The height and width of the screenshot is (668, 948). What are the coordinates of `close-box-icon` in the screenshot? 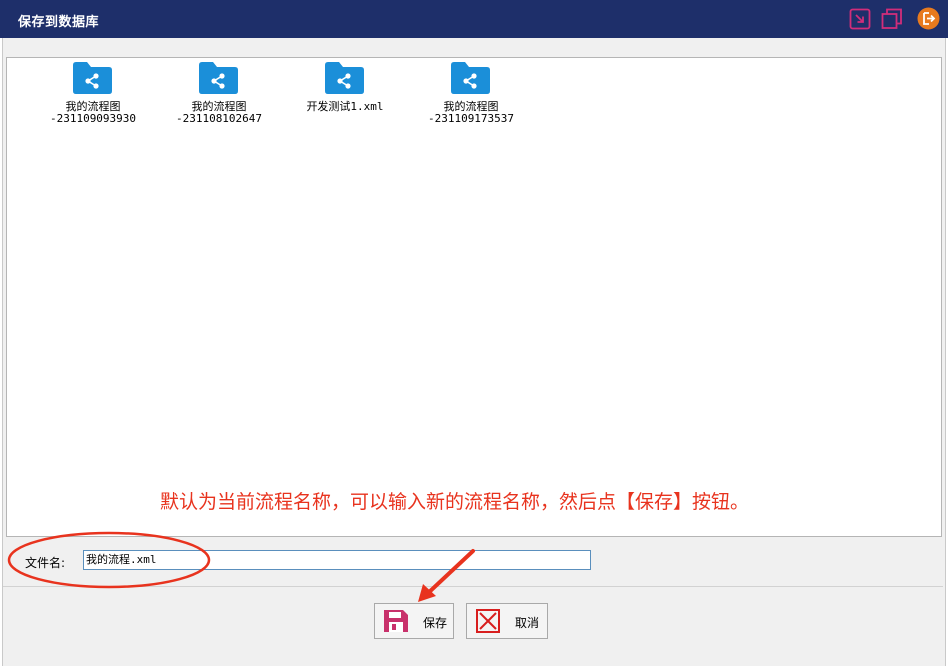 It's located at (488, 621).